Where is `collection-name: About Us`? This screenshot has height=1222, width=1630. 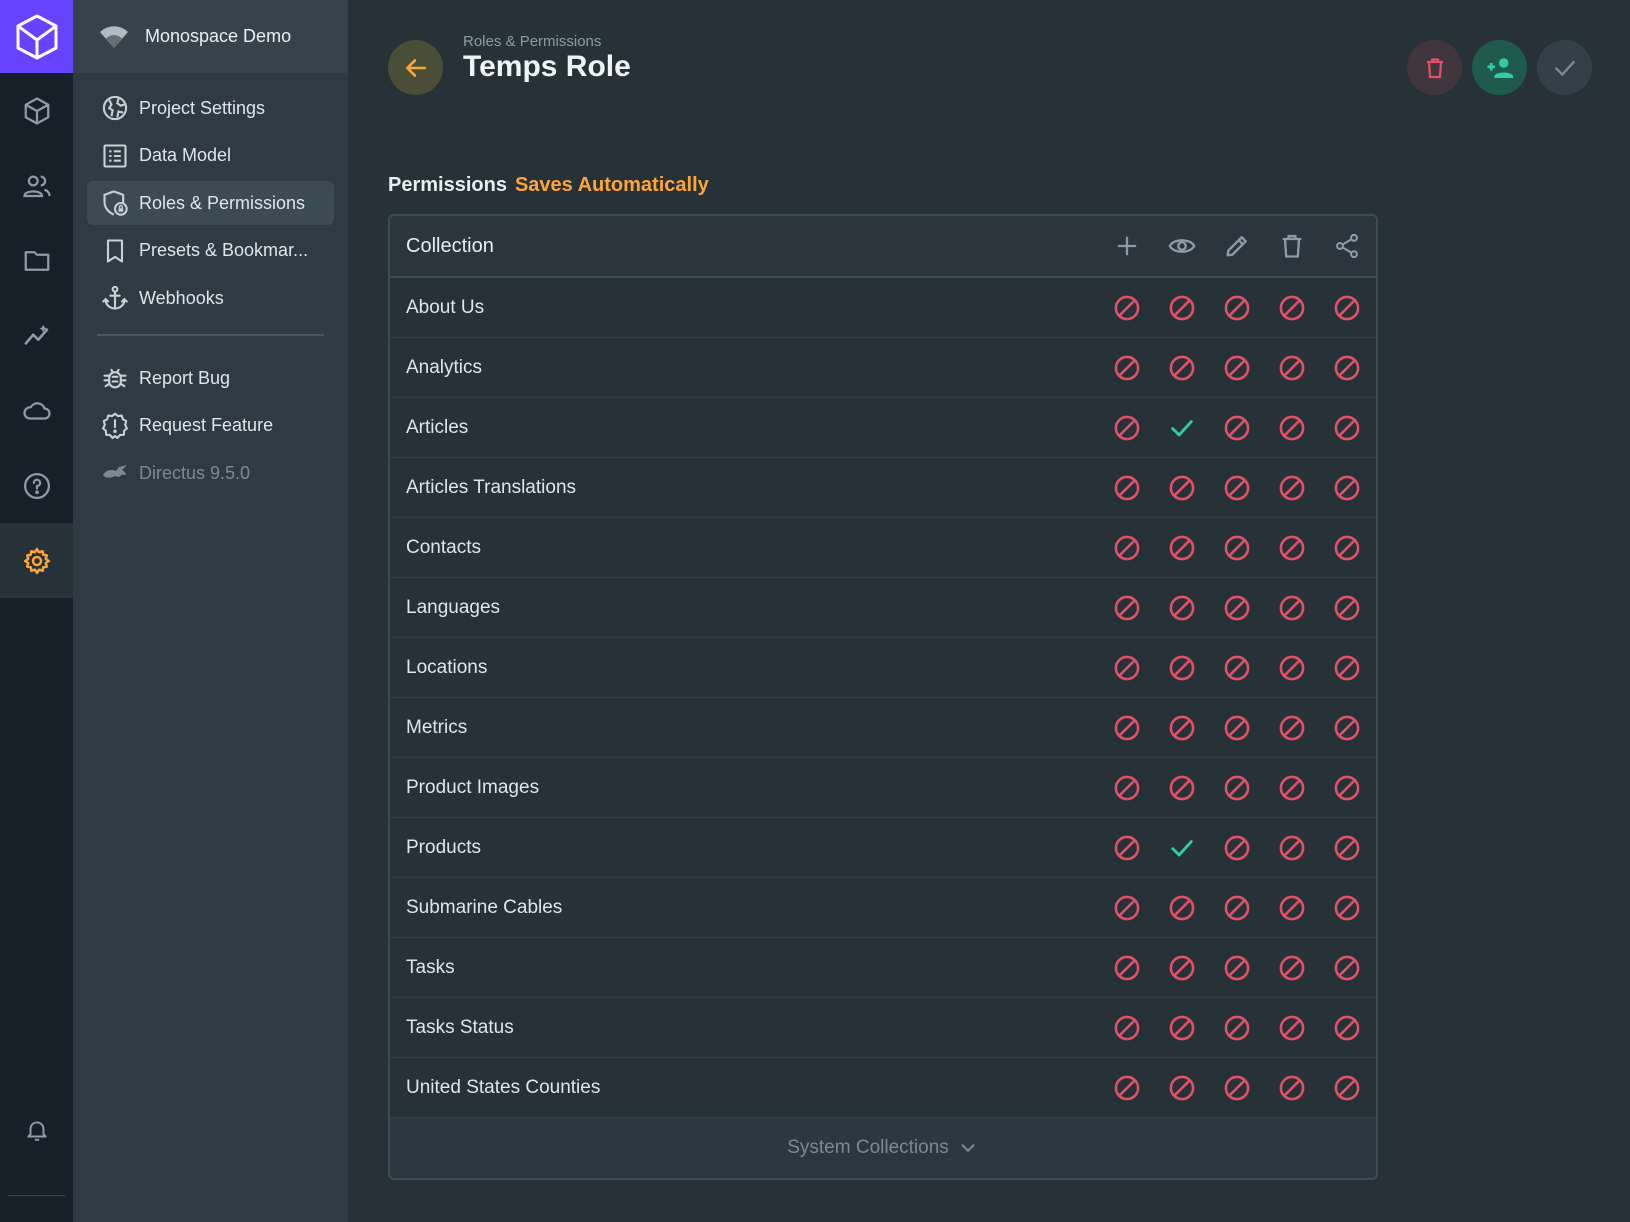
collection-name: About Us is located at coordinates (752, 308).